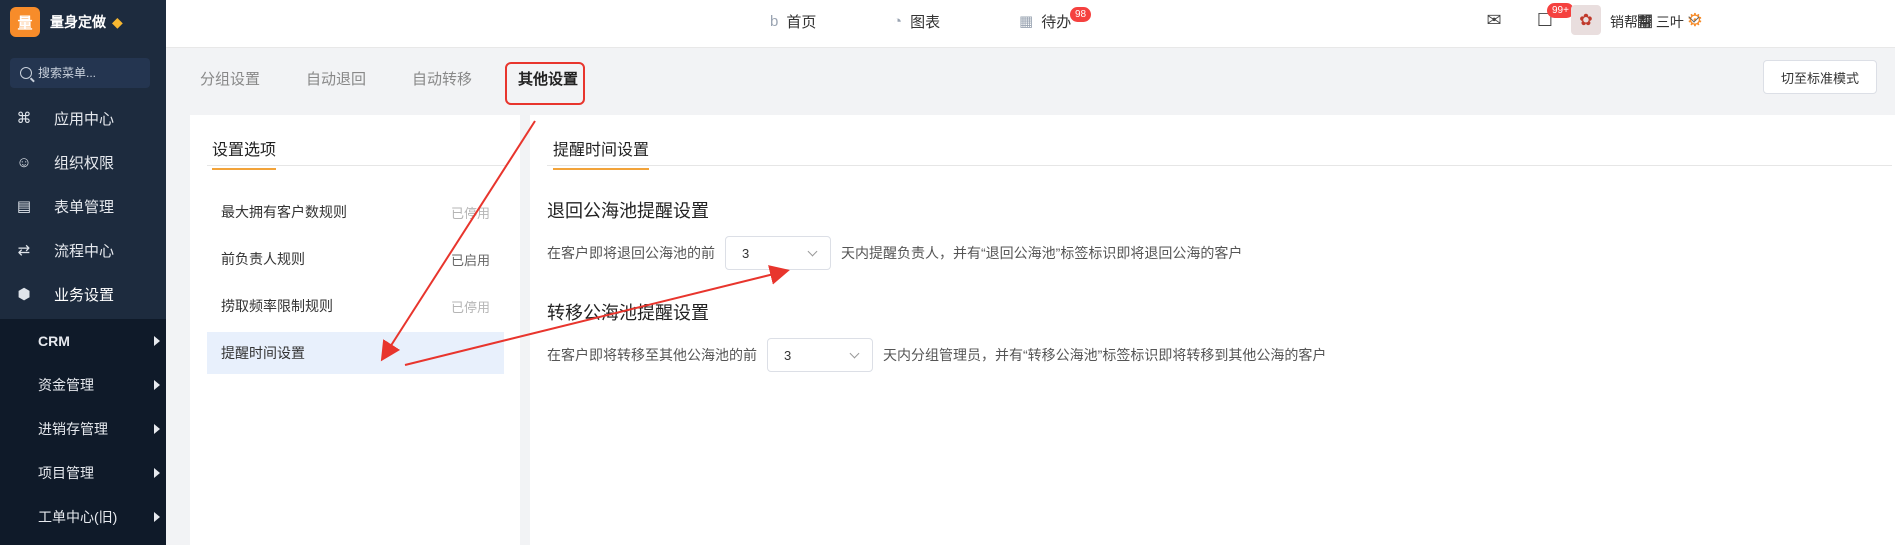 The height and width of the screenshot is (545, 1895). I want to click on submenu-item-label: 项目管理, so click(66, 473).